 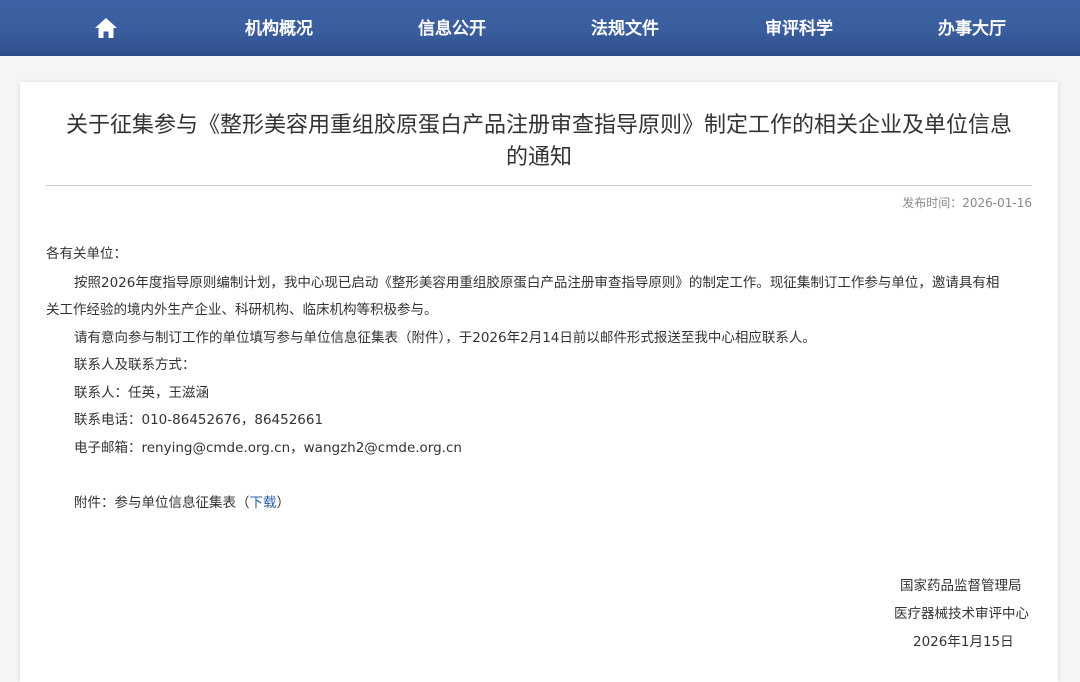 I want to click on signature-org-2: 医疗器械技术审评中心, so click(x=961, y=614).